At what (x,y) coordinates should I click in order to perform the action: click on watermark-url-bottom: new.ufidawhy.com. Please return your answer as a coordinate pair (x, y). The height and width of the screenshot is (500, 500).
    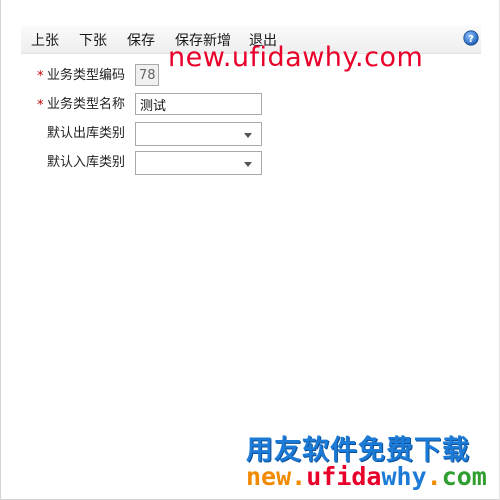
    Looking at the image, I should click on (366, 476).